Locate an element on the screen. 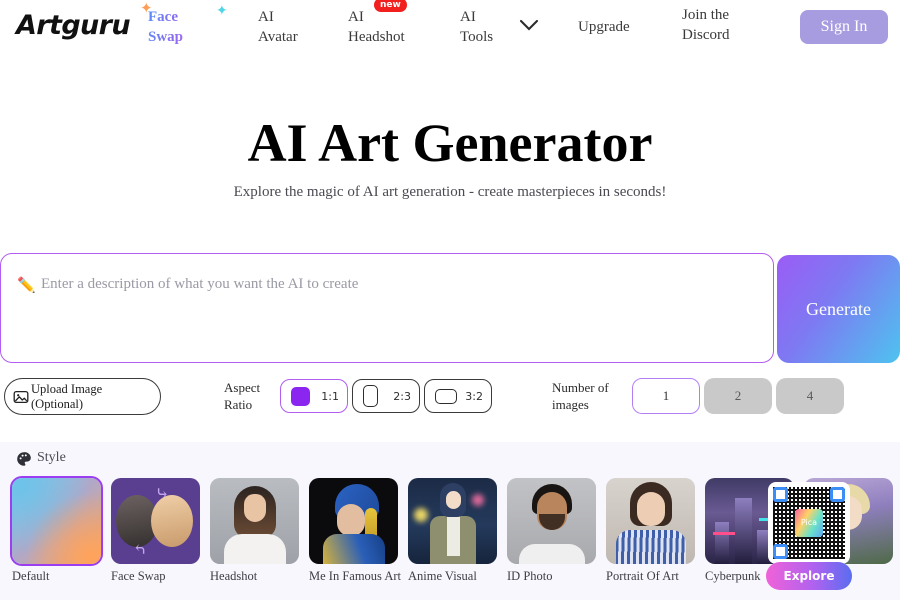 The height and width of the screenshot is (600, 900). explore-button: Explore is located at coordinates (809, 576).